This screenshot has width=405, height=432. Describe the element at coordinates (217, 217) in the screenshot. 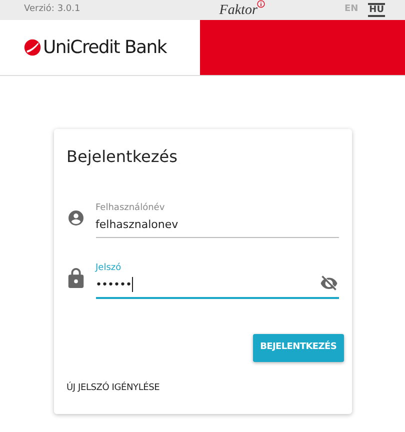

I see `username-field: Felhasználónév felhasznalonev` at that location.